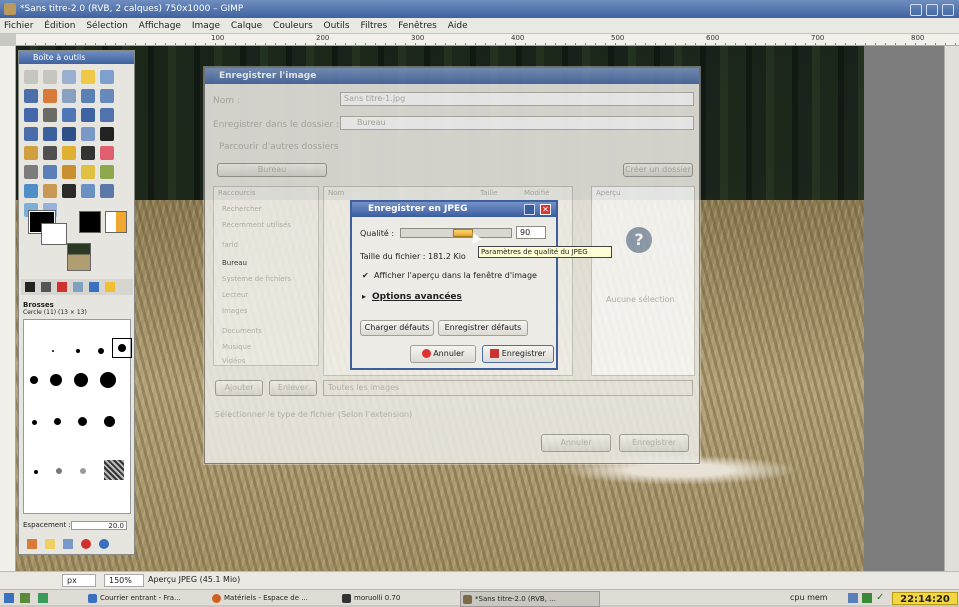 Image resolution: width=959 pixels, height=607 pixels. What do you see at coordinates (49, 134) in the screenshot?
I see `perspective-icon` at bounding box center [49, 134].